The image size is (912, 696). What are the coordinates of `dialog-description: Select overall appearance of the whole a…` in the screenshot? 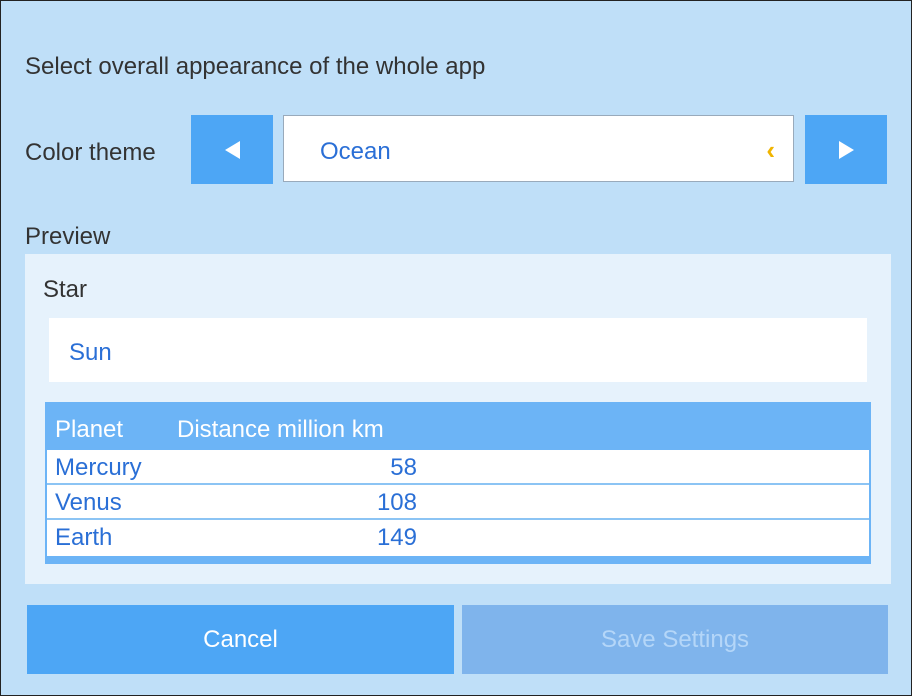 It's located at (255, 66).